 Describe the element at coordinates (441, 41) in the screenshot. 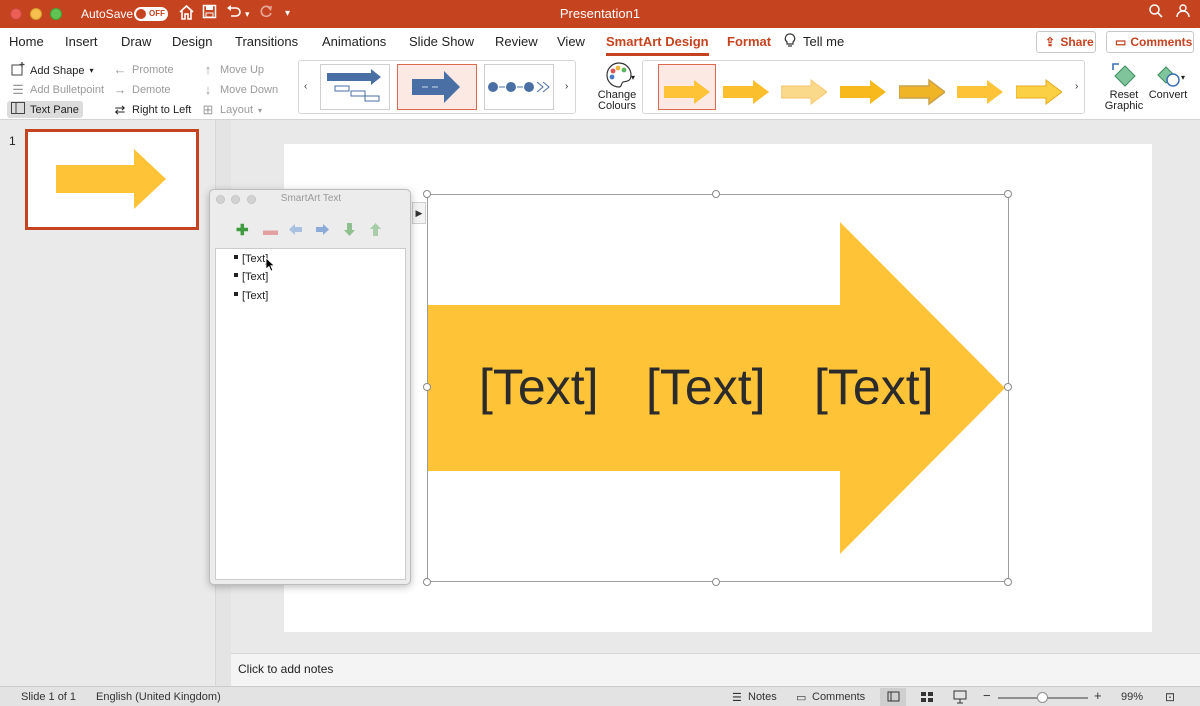

I see `tab-slide-show: Slide Show` at that location.